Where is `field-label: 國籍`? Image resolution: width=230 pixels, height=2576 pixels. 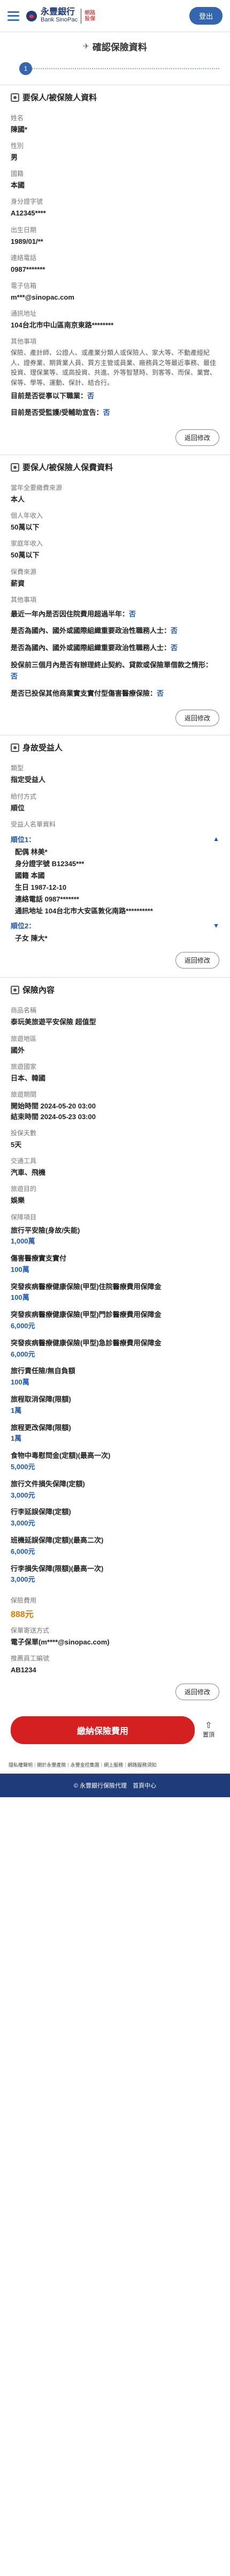 field-label: 國籍 is located at coordinates (17, 174).